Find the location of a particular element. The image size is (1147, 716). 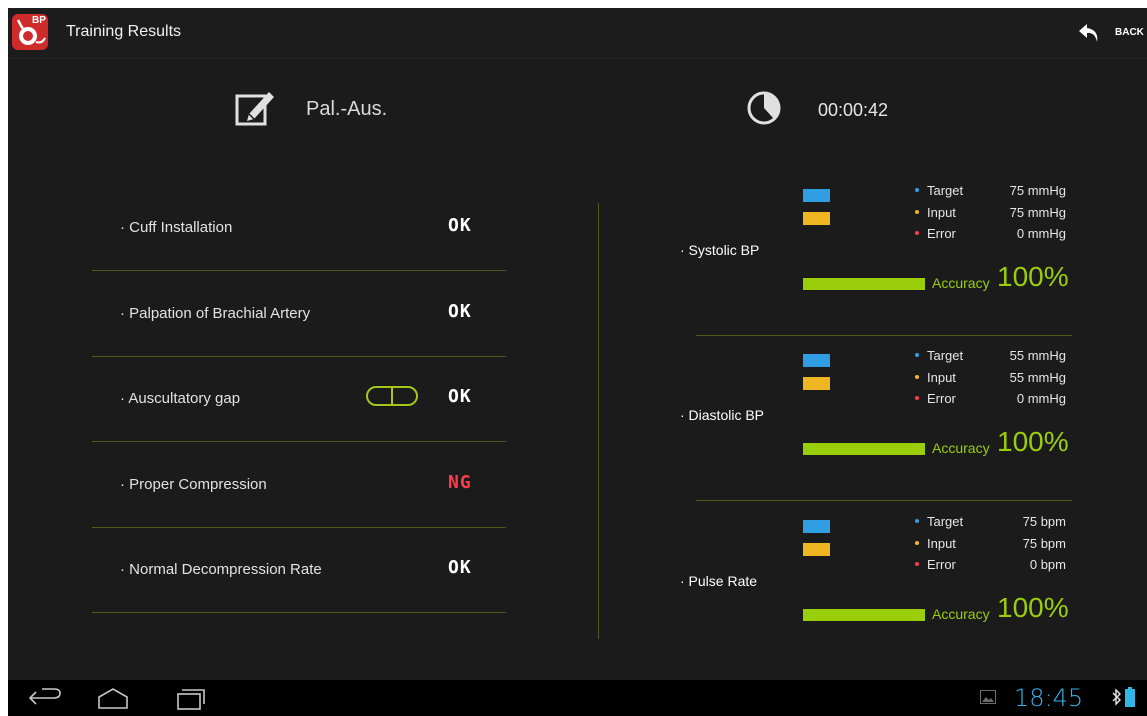

app-title: Training Results is located at coordinates (124, 31).